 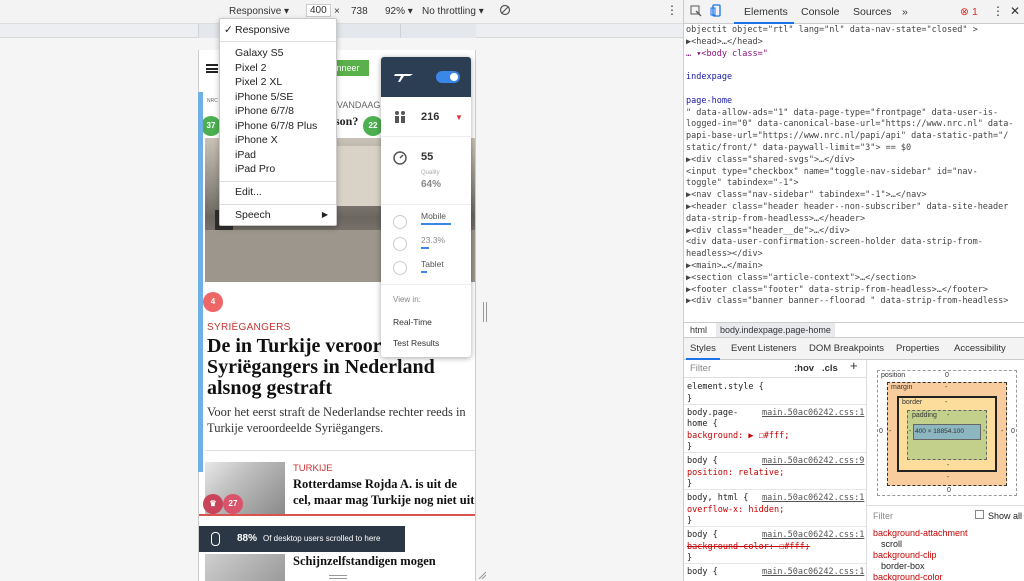 I want to click on menu-item-device: Pixel 2, so click(x=278, y=68).